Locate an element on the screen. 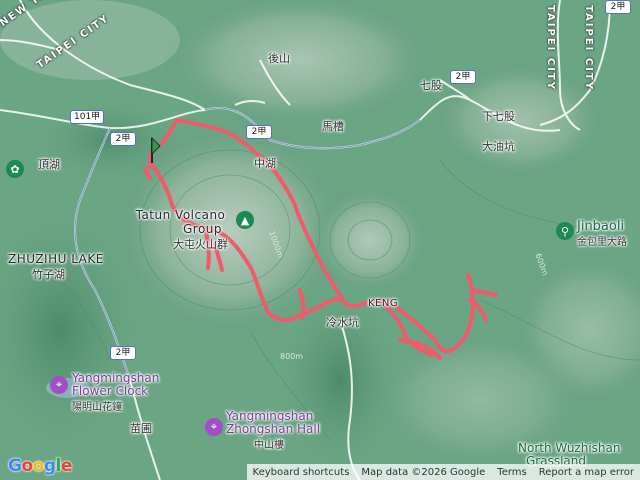 The image size is (640, 480). tatun-volcano-label: Tatun Volcano Group 大屯火山群 is located at coordinates (180, 230).